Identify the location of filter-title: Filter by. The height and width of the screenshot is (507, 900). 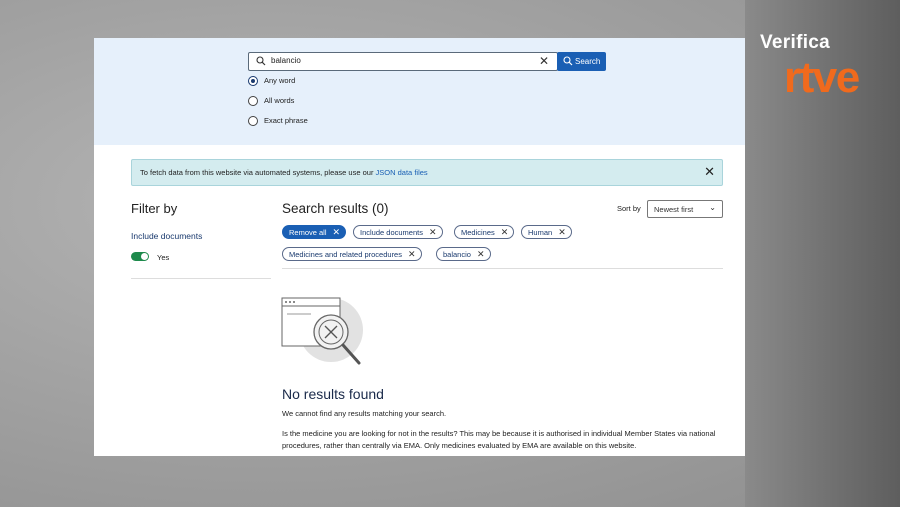
(154, 208).